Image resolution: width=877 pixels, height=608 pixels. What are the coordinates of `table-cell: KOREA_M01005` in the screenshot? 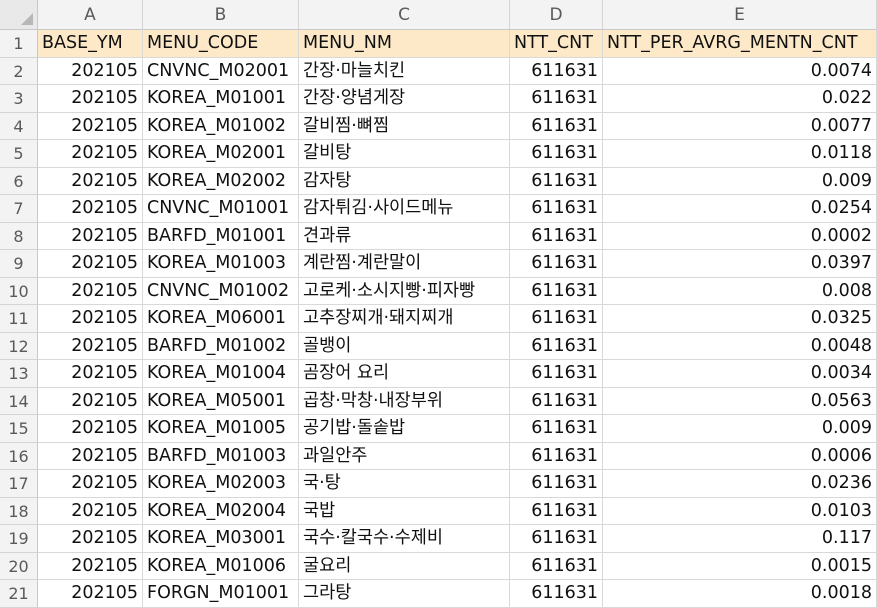 It's located at (221, 429).